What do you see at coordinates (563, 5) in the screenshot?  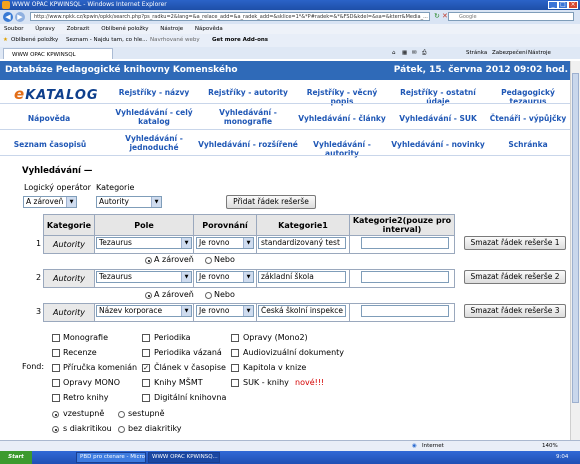 I see `maximize-button: □` at bounding box center [563, 5].